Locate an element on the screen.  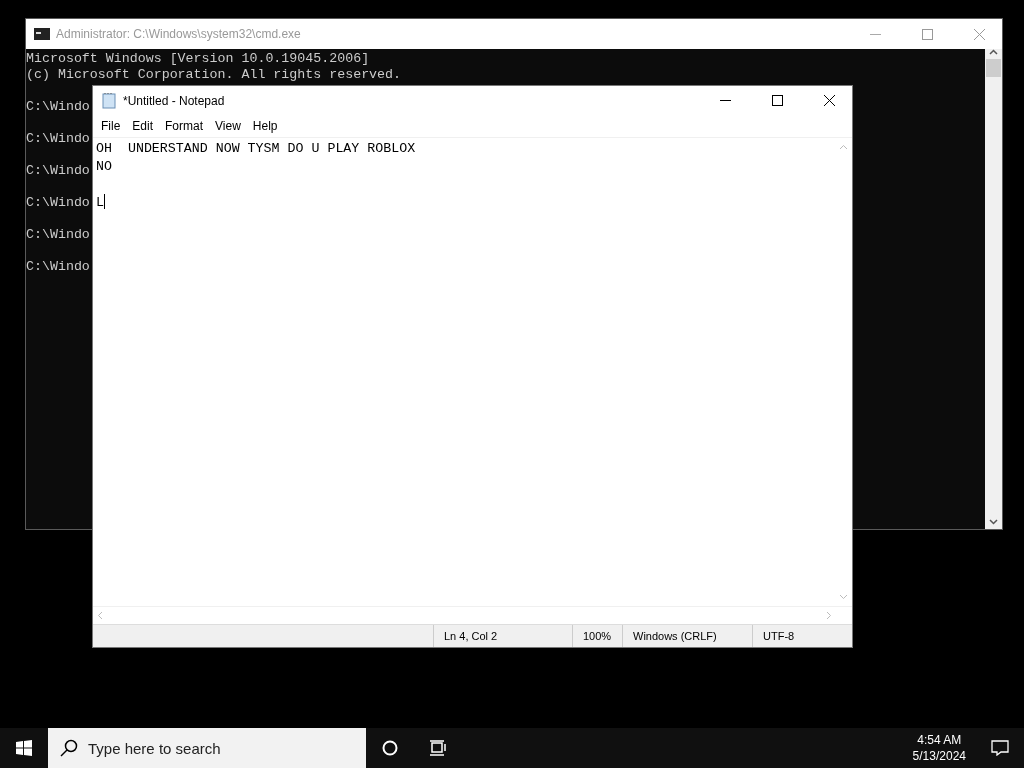
menu-item: File is located at coordinates (111, 126).